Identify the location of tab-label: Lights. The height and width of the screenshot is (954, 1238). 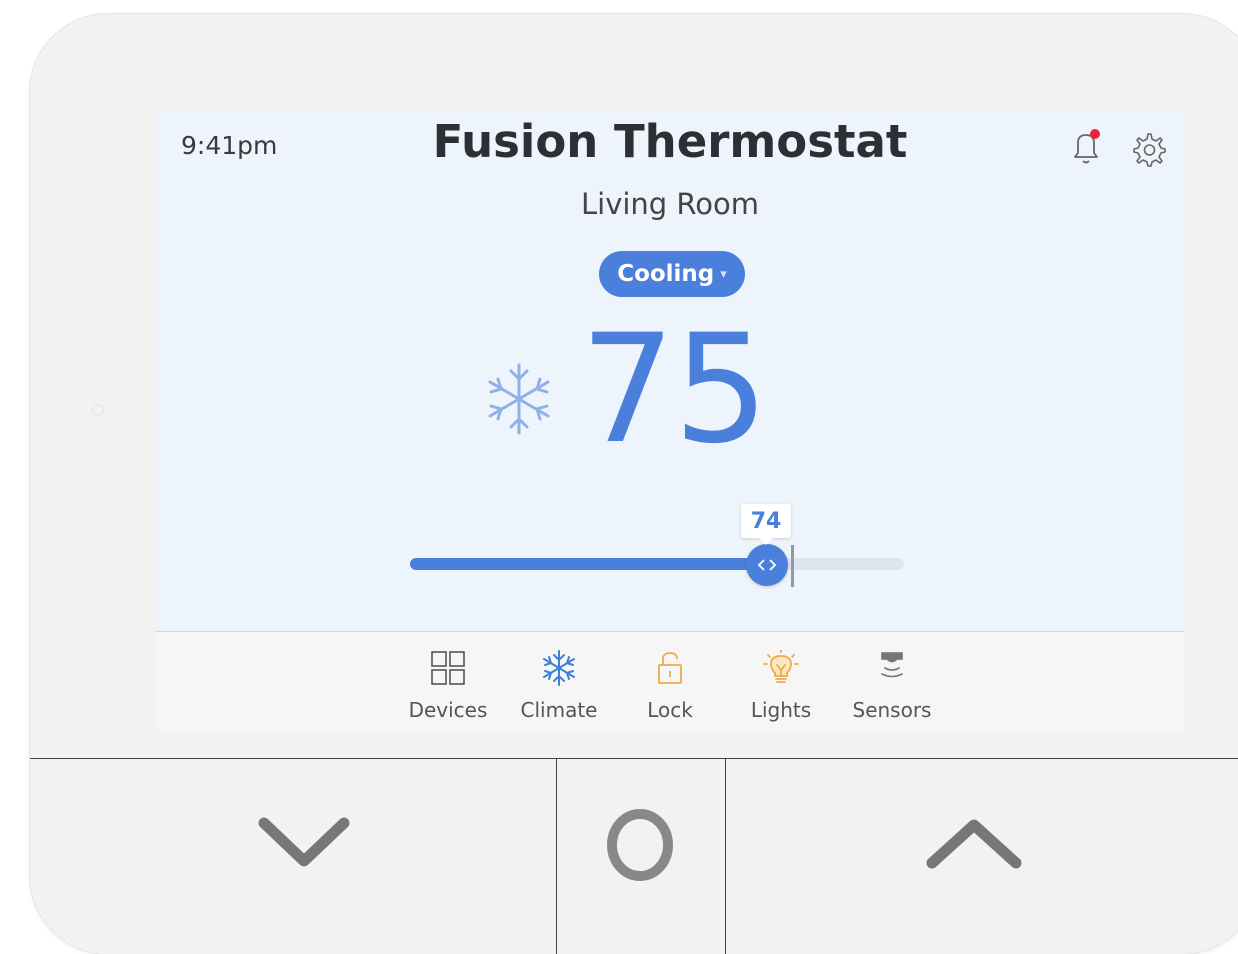
(781, 710).